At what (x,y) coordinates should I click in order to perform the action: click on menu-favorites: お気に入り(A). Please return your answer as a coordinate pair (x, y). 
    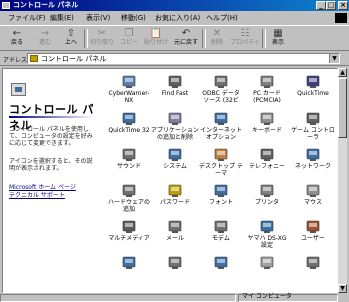
    Looking at the image, I should click on (177, 18).